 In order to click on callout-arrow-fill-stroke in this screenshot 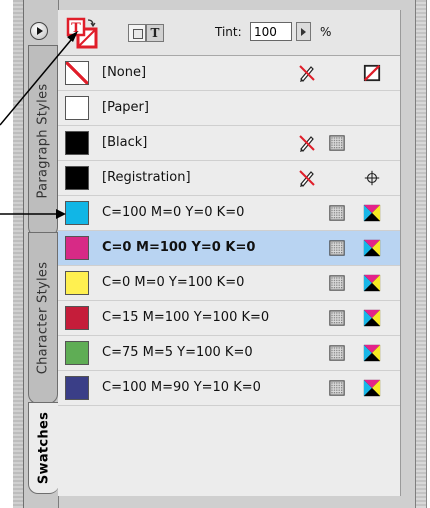, I will do `click(38, 79)`.